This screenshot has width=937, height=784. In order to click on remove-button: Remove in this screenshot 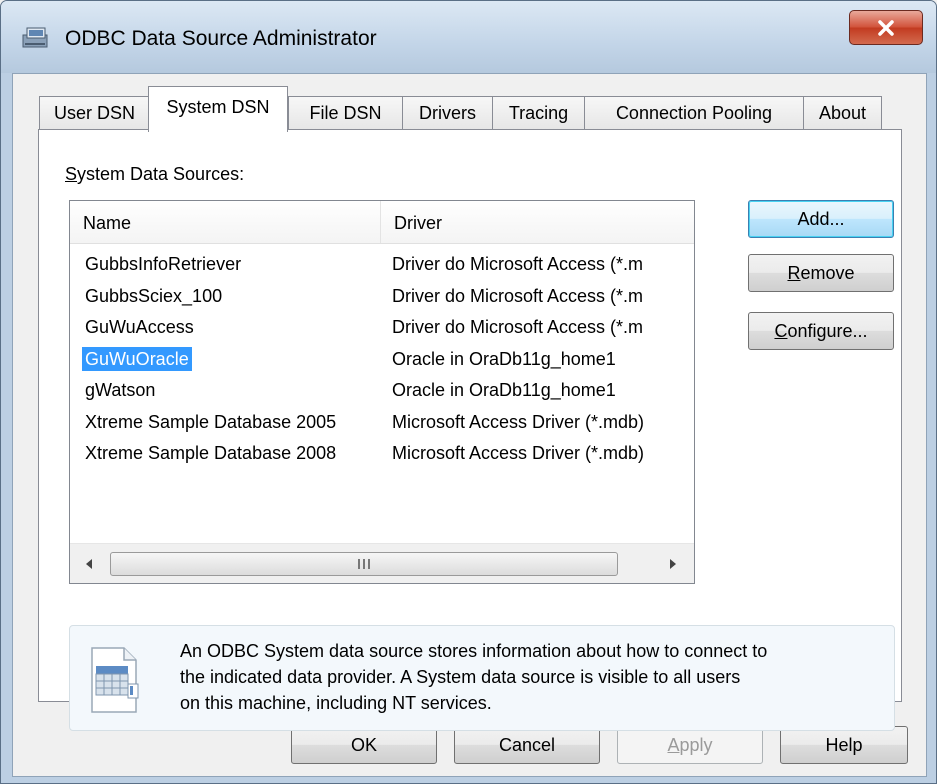, I will do `click(821, 273)`.